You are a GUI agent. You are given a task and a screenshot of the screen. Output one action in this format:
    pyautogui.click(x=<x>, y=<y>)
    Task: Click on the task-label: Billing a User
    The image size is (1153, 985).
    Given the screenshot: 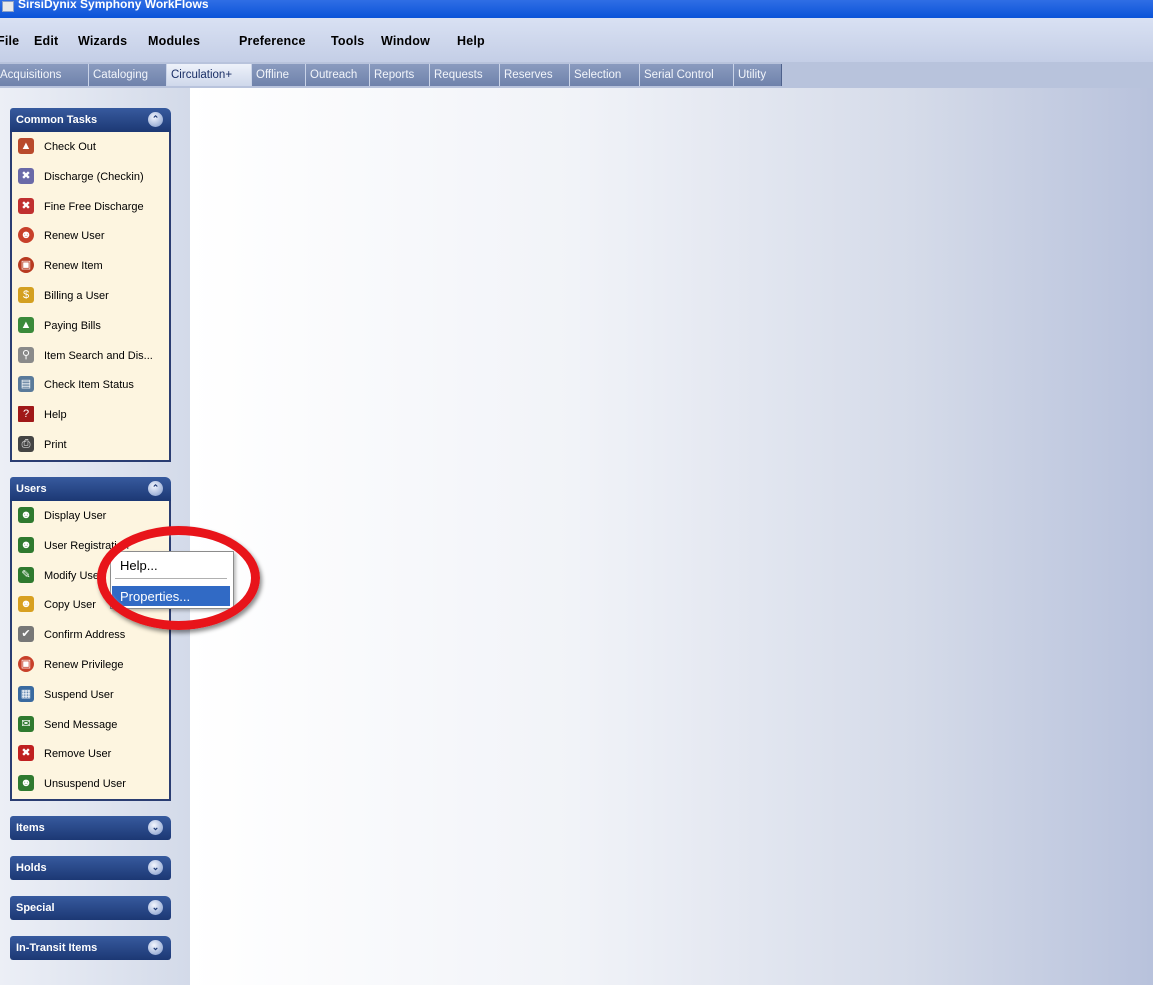 What is the action you would take?
    pyautogui.click(x=76, y=295)
    